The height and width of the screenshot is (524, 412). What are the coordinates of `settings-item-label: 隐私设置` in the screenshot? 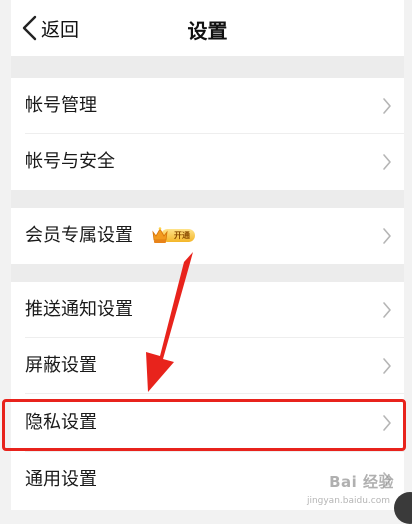 It's located at (61, 422).